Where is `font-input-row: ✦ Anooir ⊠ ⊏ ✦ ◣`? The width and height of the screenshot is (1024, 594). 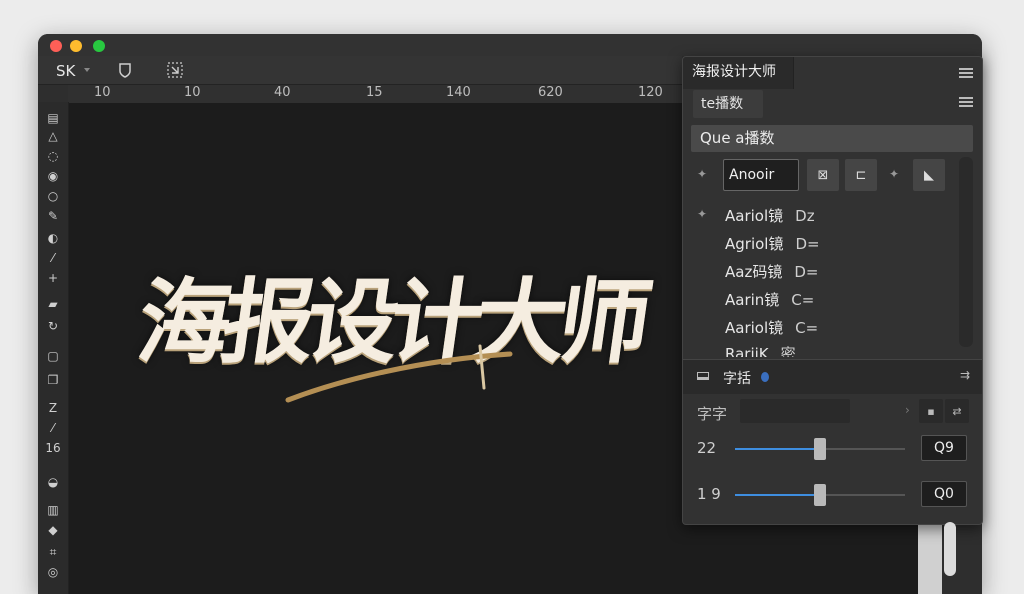
font-input-row: ✦ Anooir ⊠ ⊏ ✦ ◣ is located at coordinates (819, 175).